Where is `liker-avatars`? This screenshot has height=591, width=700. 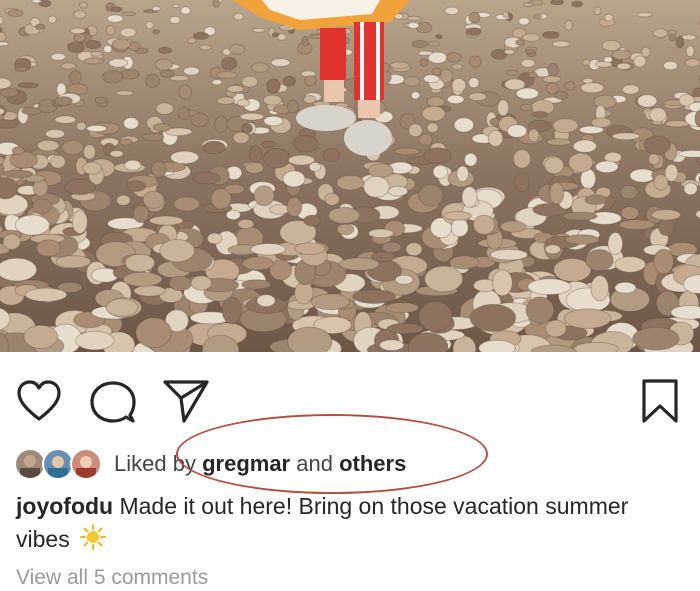 liker-avatars is located at coordinates (62, 464).